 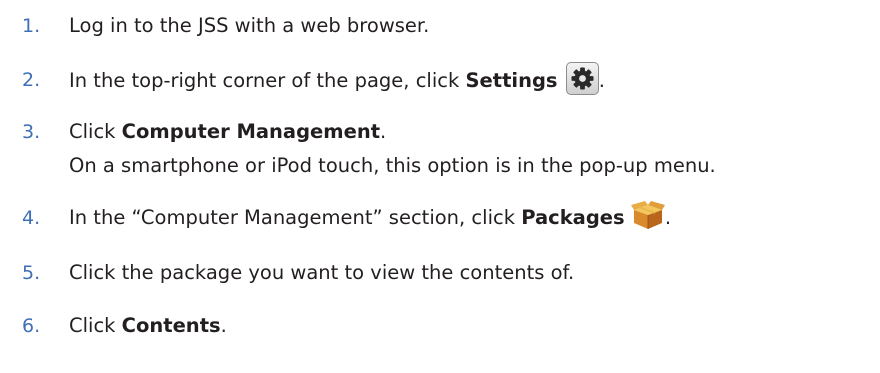 I want to click on step-number: 4., so click(x=31, y=218).